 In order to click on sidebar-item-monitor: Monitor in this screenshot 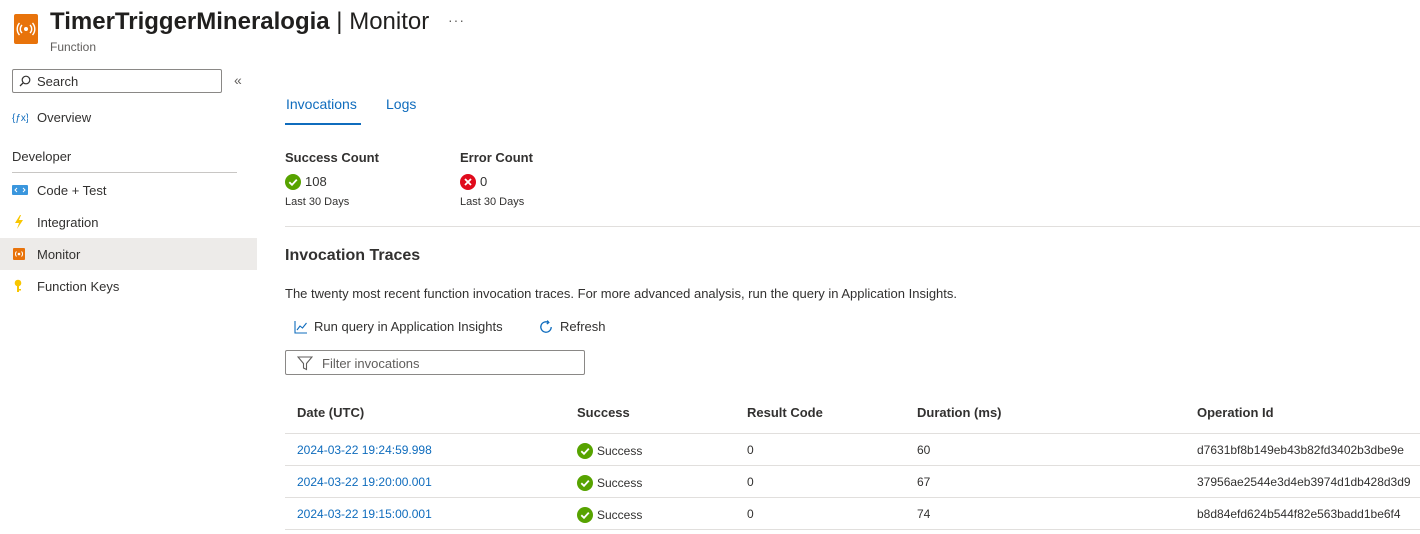, I will do `click(128, 254)`.